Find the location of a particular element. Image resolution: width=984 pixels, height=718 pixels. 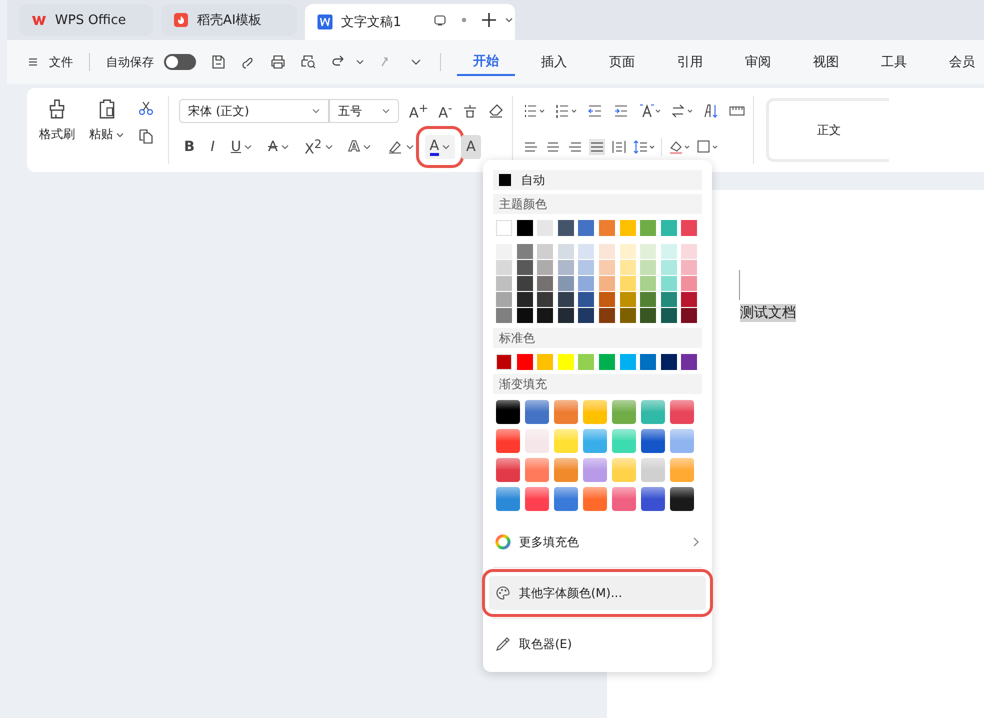

window-tab: 文字文稿1 is located at coordinates (410, 22).